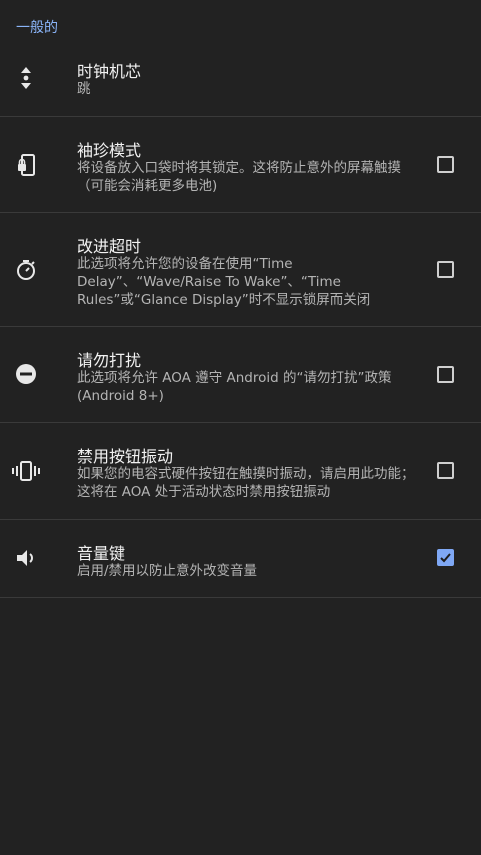 This screenshot has height=855, width=481. What do you see at coordinates (84, 89) in the screenshot?
I see `setting-summary: 跳` at bounding box center [84, 89].